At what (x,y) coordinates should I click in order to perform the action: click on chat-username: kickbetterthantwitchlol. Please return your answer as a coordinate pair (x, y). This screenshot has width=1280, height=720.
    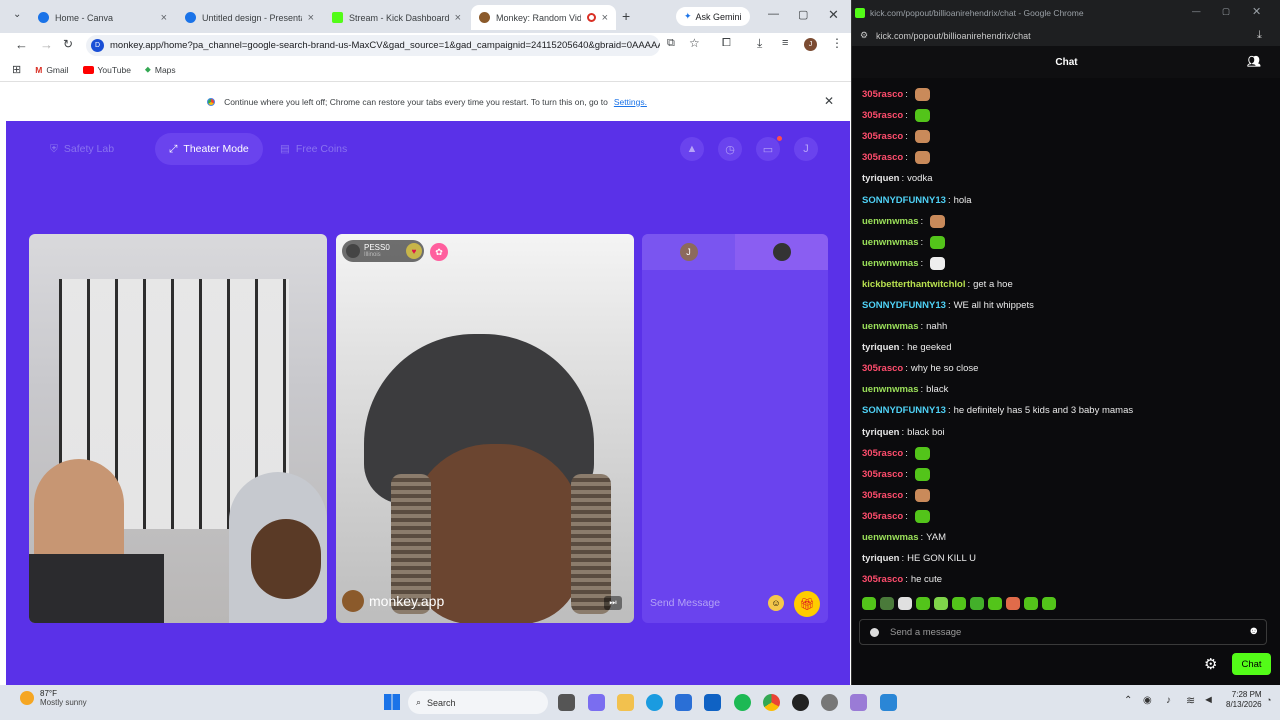
    Looking at the image, I should click on (913, 284).